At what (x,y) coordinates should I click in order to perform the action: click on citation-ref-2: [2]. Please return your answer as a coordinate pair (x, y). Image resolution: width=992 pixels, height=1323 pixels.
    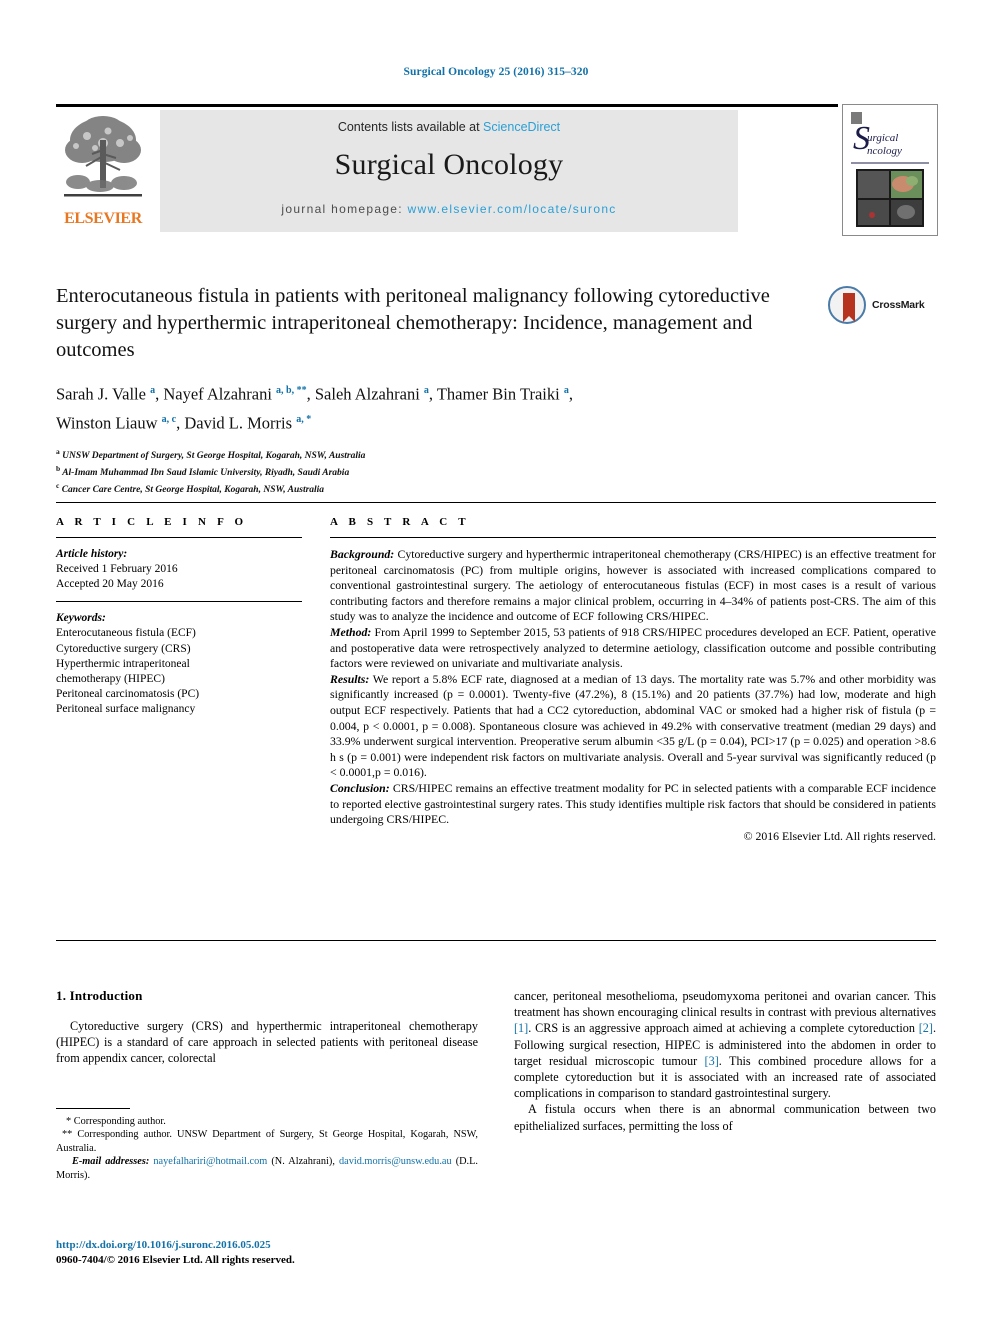
    Looking at the image, I should click on (926, 1028).